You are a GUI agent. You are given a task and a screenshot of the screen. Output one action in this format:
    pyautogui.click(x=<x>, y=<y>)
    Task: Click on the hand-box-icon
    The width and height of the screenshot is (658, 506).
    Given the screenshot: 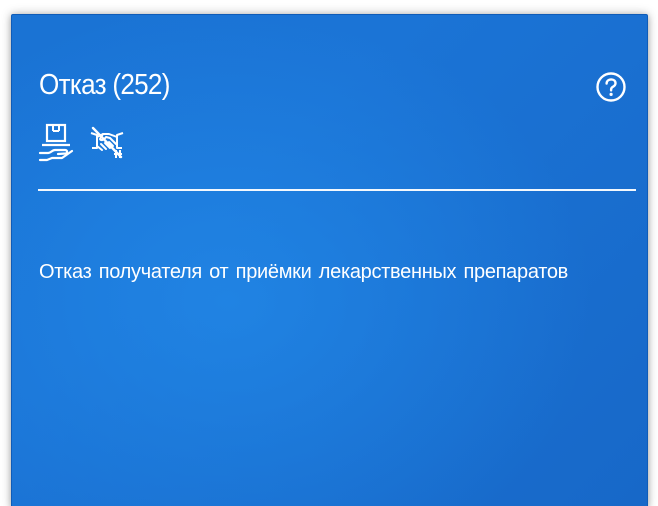 What is the action you would take?
    pyautogui.click(x=56, y=143)
    